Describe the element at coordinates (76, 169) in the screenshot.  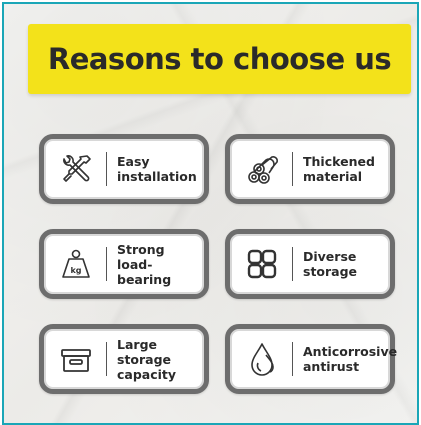
I see `tools-icon` at that location.